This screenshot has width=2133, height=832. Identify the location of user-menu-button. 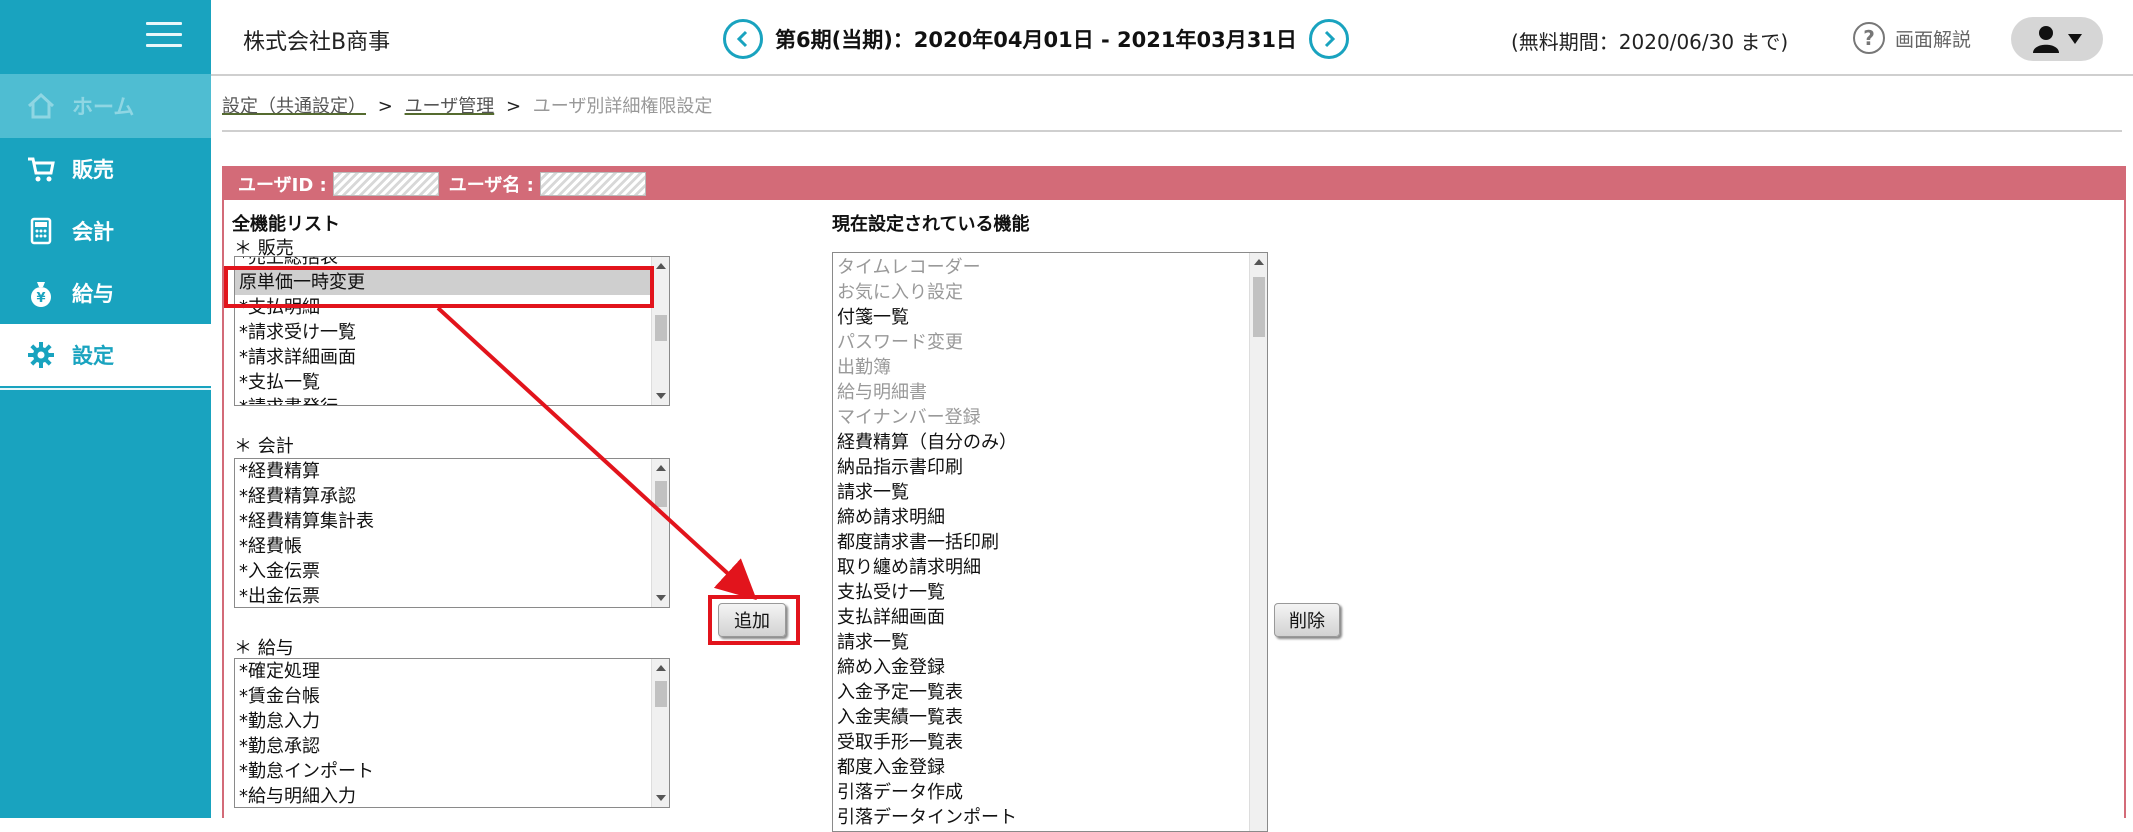
(2057, 39).